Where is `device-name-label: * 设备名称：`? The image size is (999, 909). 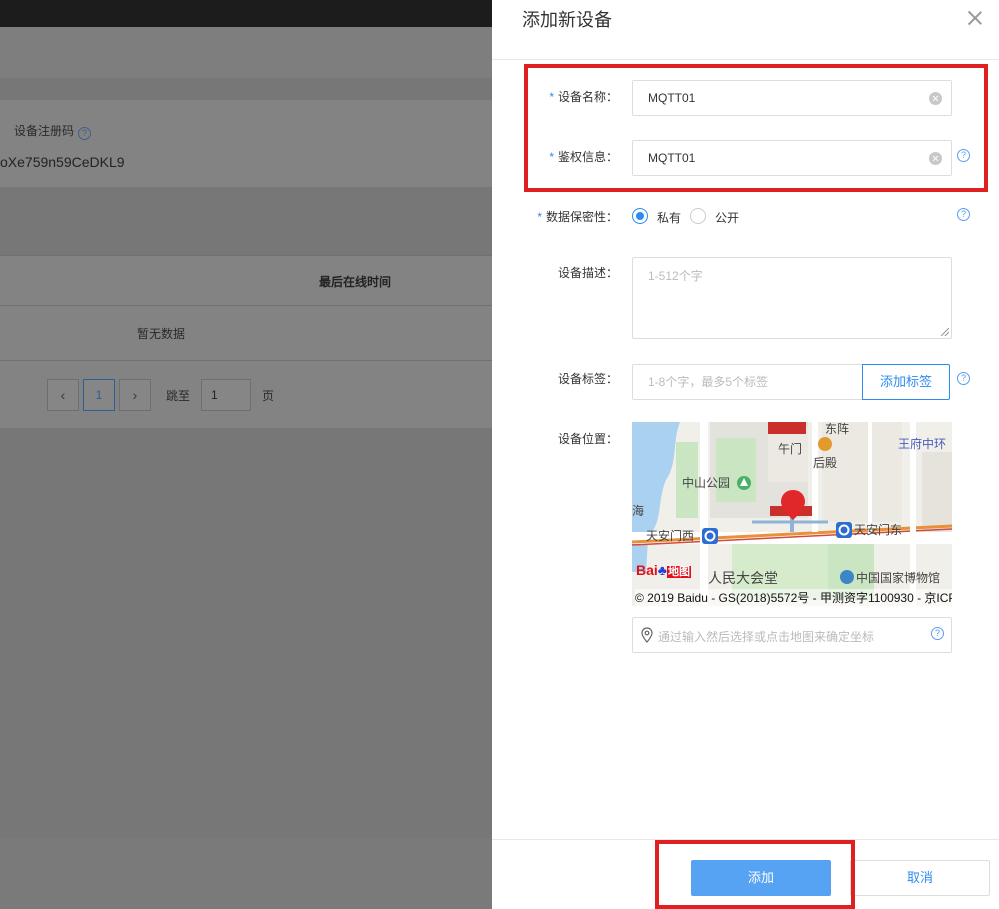 device-name-label: * 设备名称： is located at coordinates (583, 97).